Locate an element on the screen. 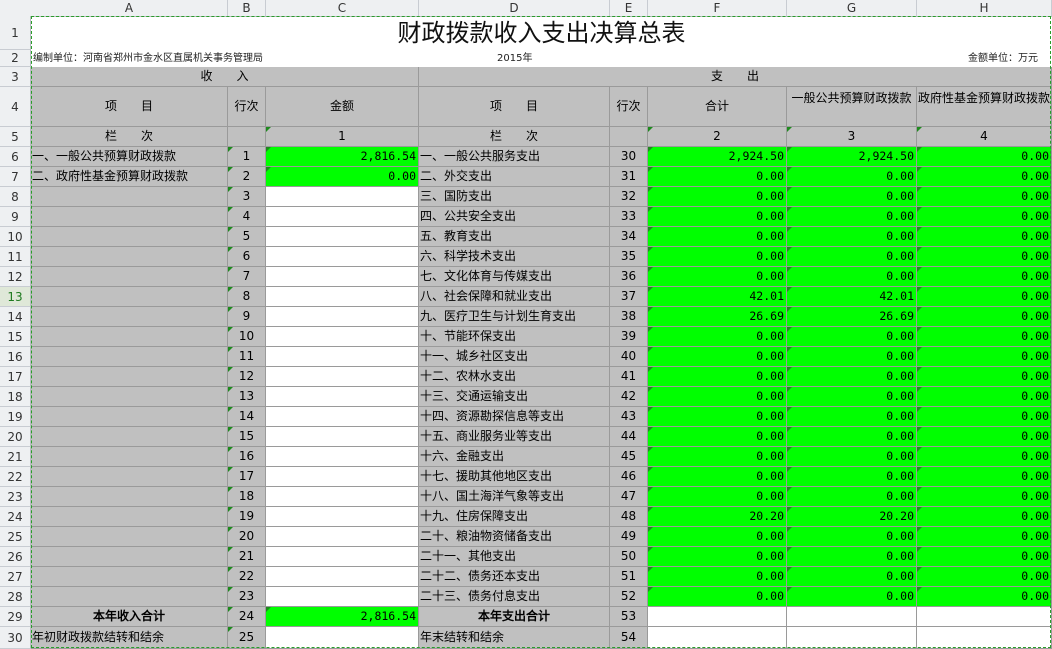  expense-item: 十一、城乡社区支出 is located at coordinates (514, 357).